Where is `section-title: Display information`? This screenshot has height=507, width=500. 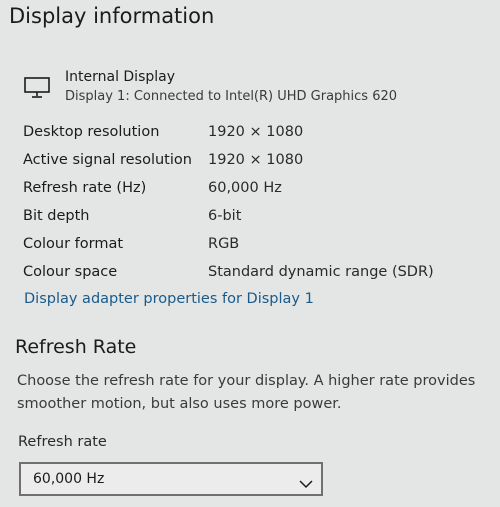 section-title: Display information is located at coordinates (112, 16).